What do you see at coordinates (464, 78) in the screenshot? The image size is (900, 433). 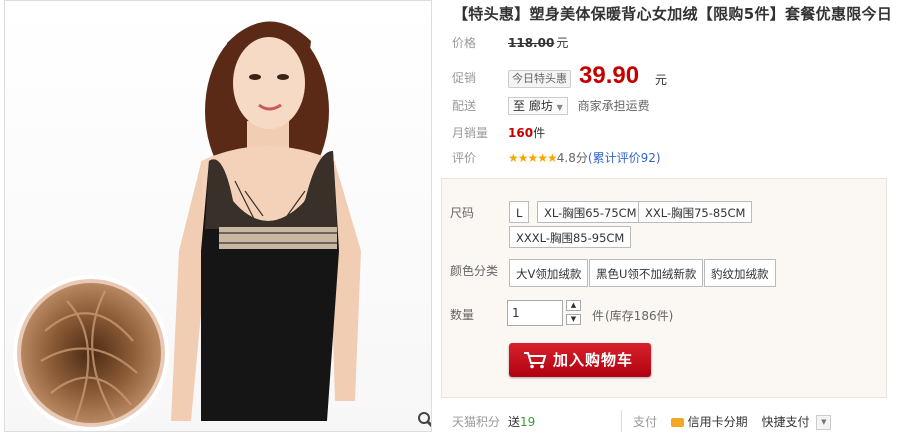 I see `promo-label: 促销` at bounding box center [464, 78].